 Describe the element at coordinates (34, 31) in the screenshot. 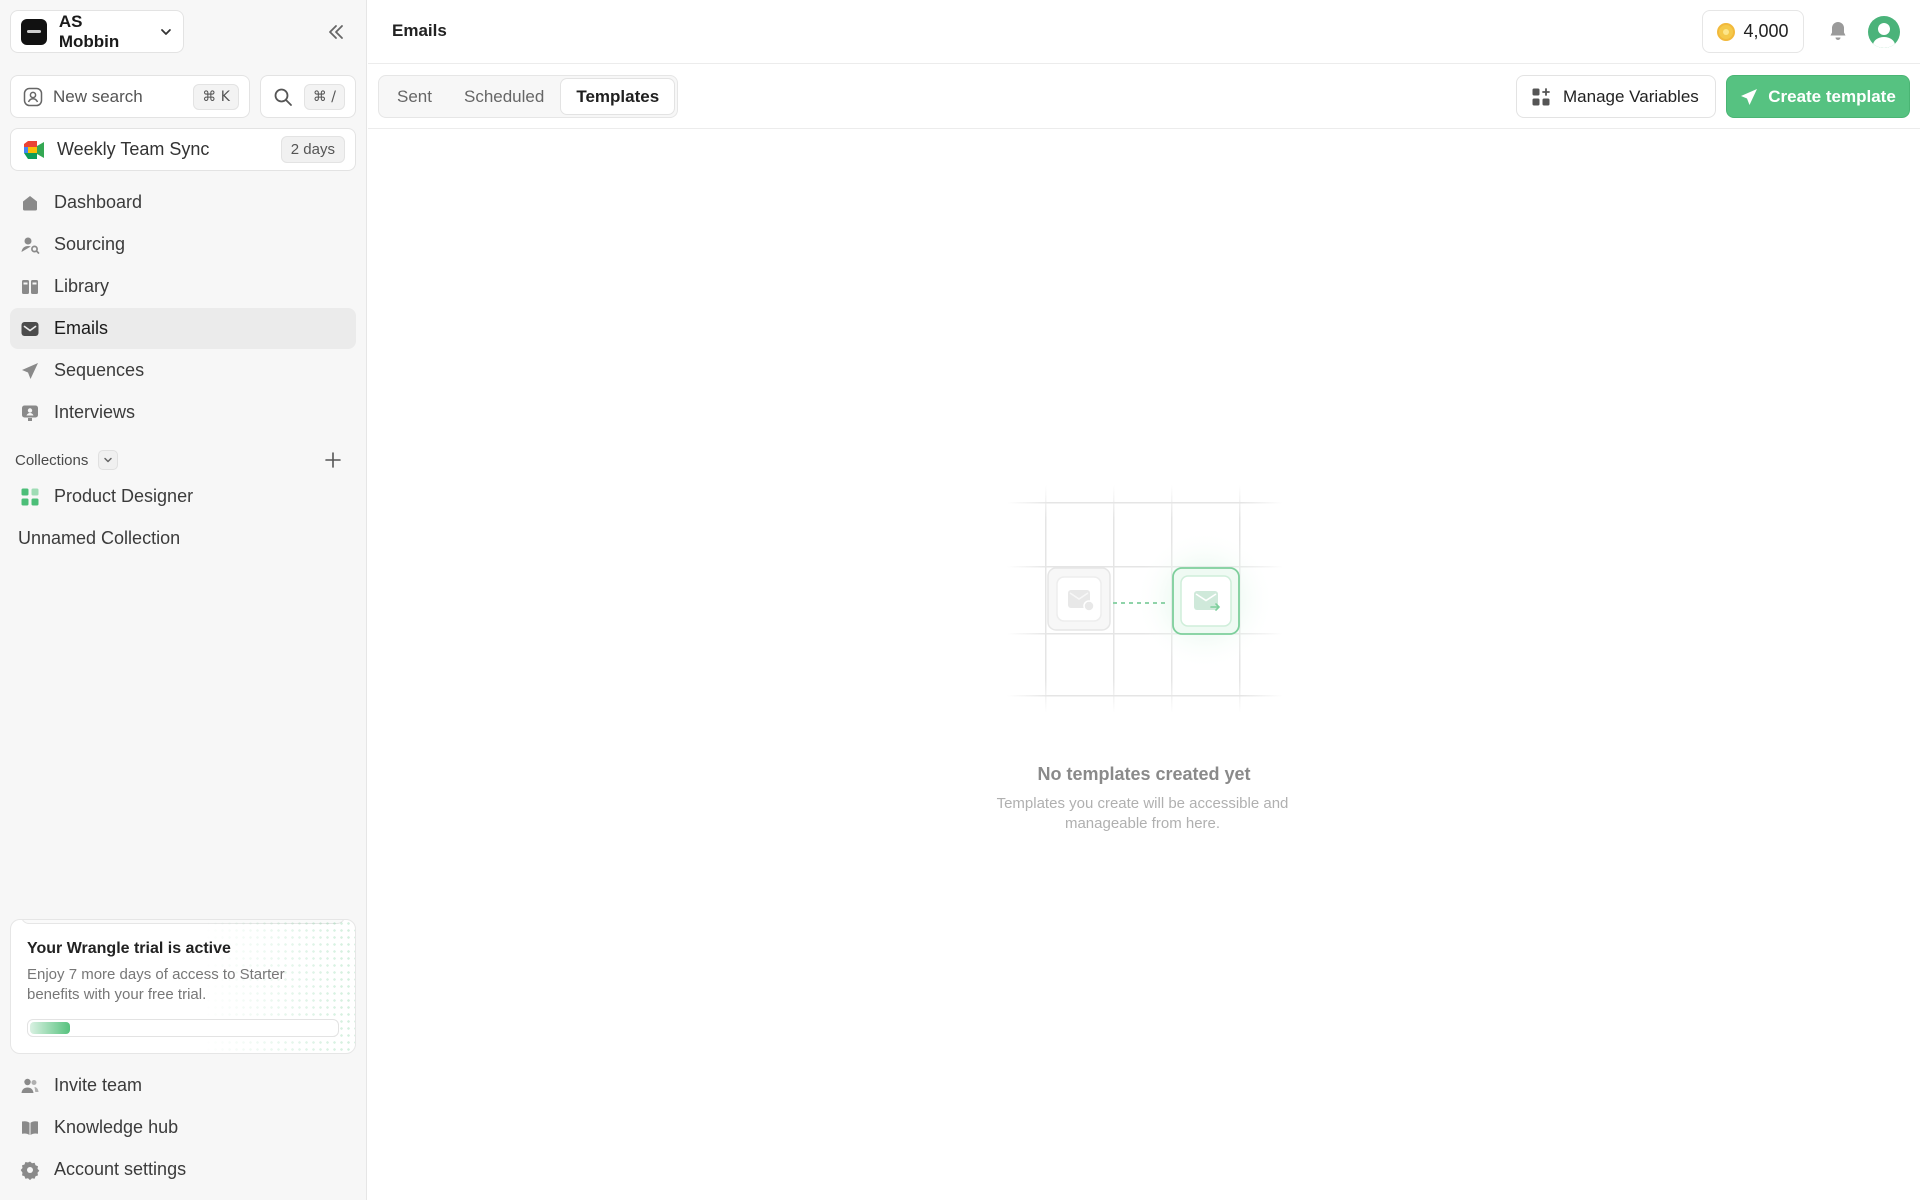

I see `workspace-logo` at that location.